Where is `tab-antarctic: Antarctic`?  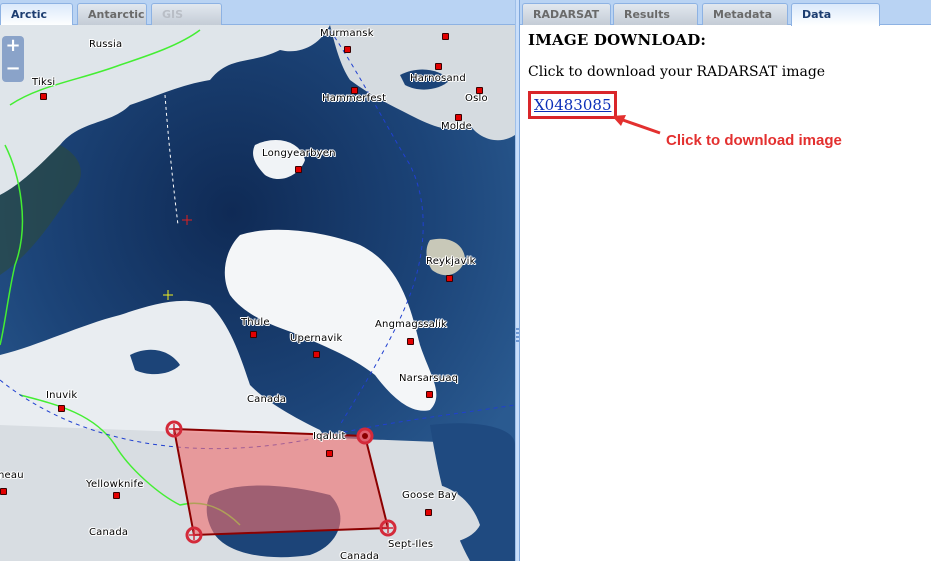
tab-antarctic: Antarctic is located at coordinates (112, 14).